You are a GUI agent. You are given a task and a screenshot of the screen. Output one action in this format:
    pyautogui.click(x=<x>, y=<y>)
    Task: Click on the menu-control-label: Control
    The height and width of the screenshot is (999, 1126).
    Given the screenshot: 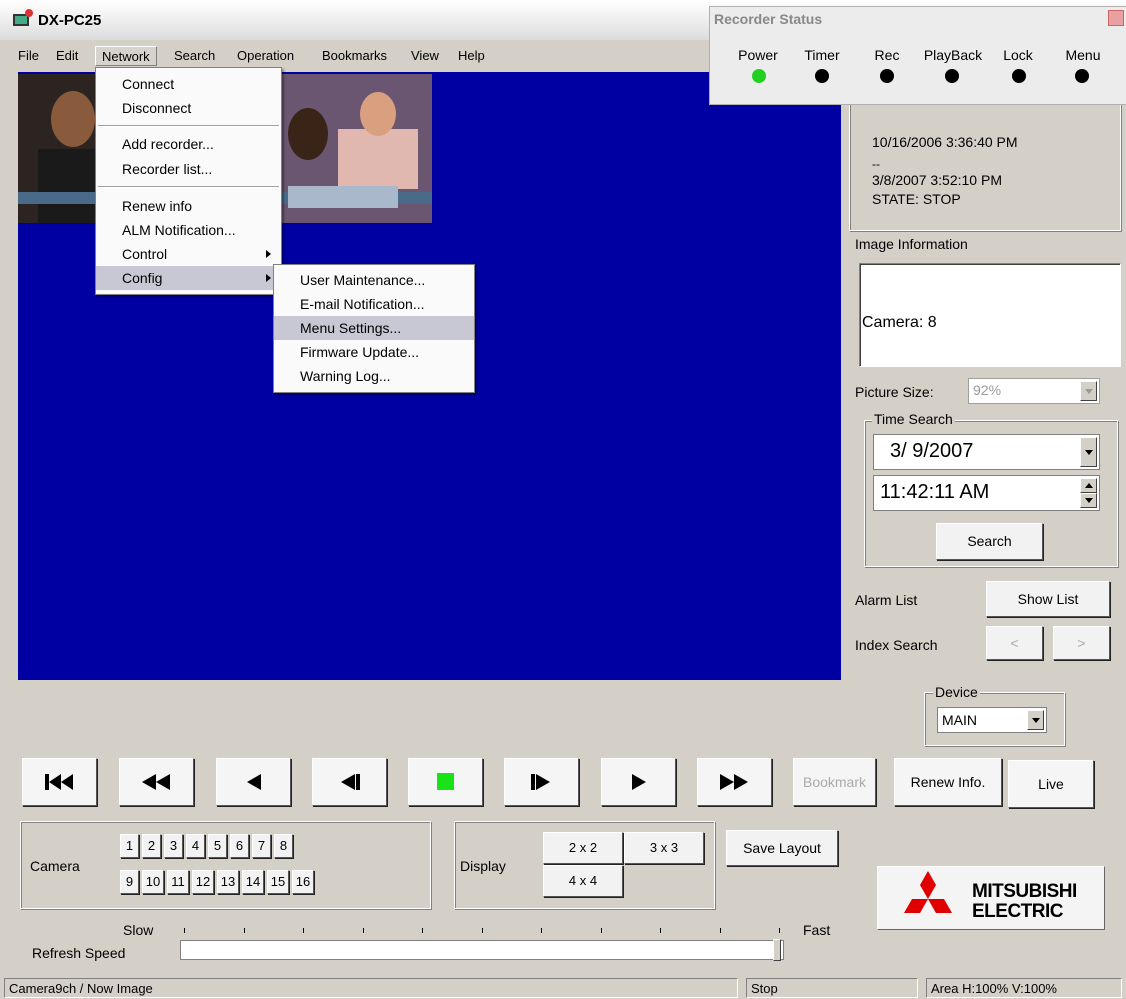 What is the action you would take?
    pyautogui.click(x=145, y=254)
    